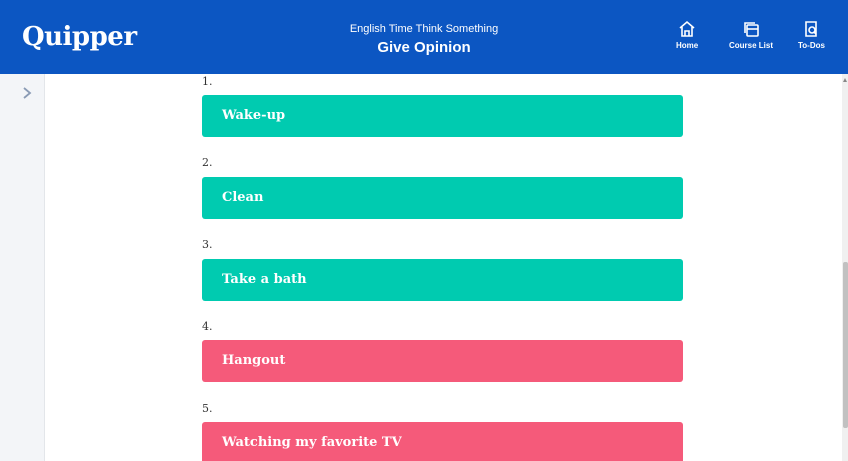  I want to click on item-number: 3., so click(207, 244).